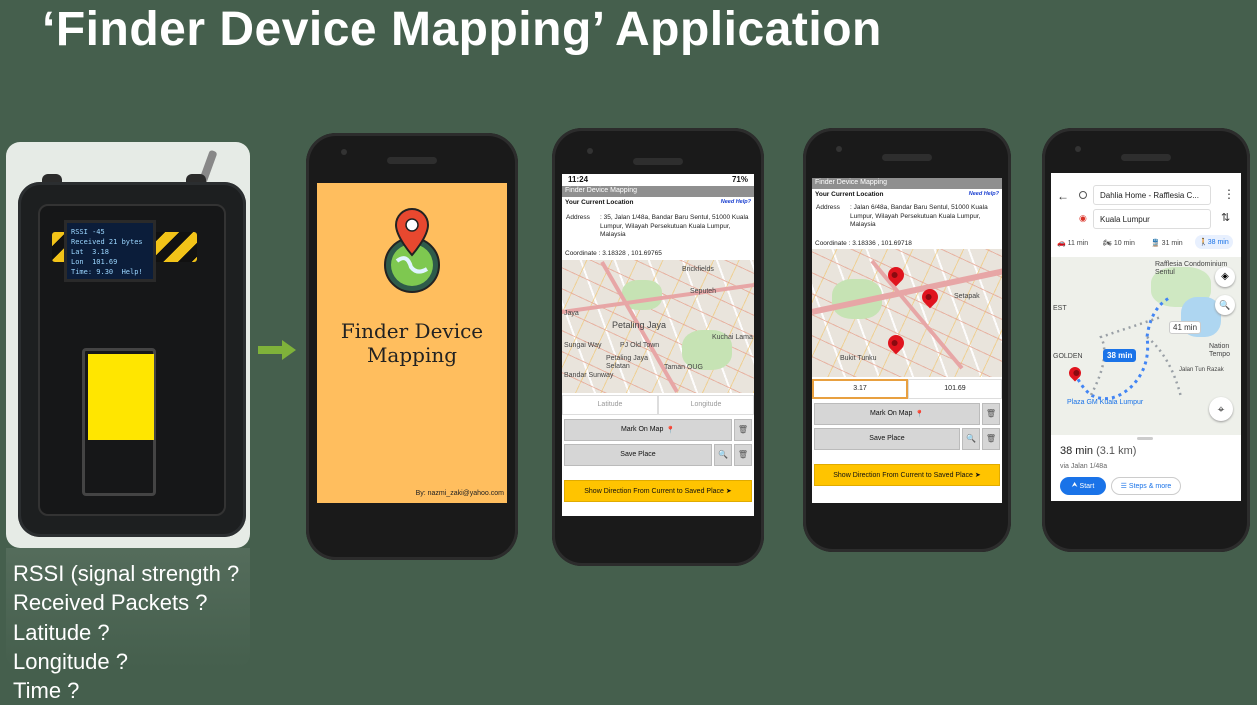 The width and height of the screenshot is (1257, 705). I want to click on oled-line: Lon 101.69, so click(94, 262).